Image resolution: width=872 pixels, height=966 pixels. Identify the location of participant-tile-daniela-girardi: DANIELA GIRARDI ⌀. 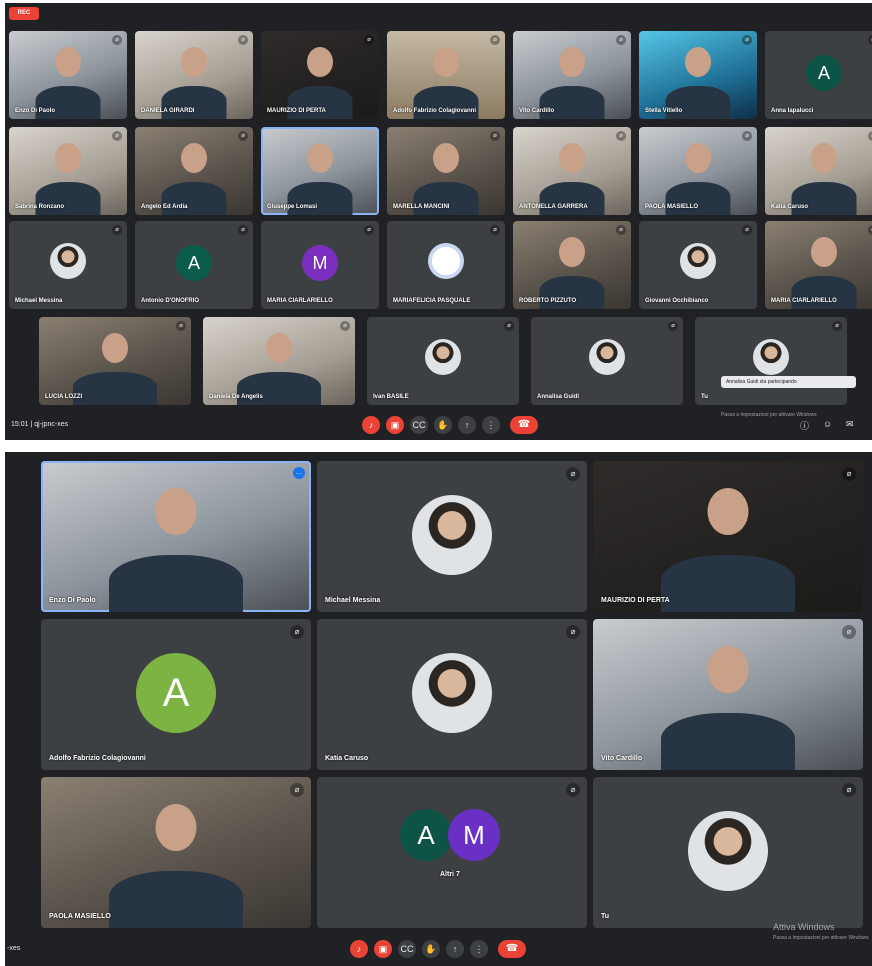
(194, 75).